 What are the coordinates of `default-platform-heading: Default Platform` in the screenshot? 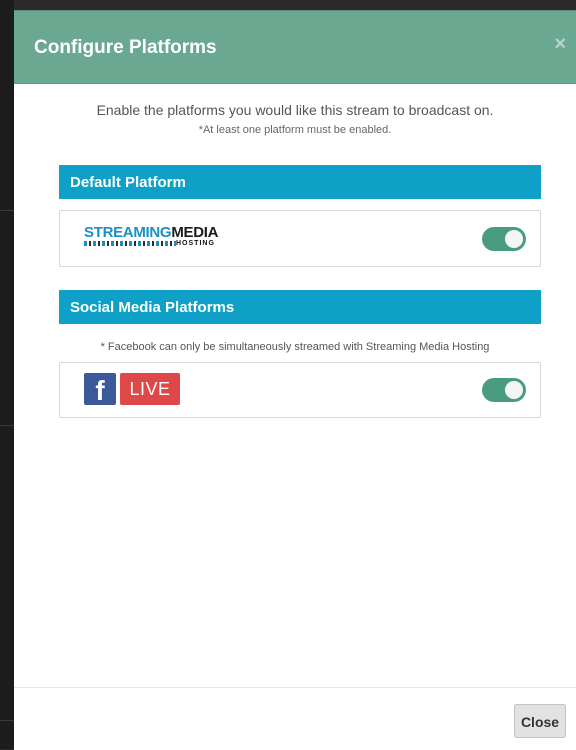 It's located at (300, 182).